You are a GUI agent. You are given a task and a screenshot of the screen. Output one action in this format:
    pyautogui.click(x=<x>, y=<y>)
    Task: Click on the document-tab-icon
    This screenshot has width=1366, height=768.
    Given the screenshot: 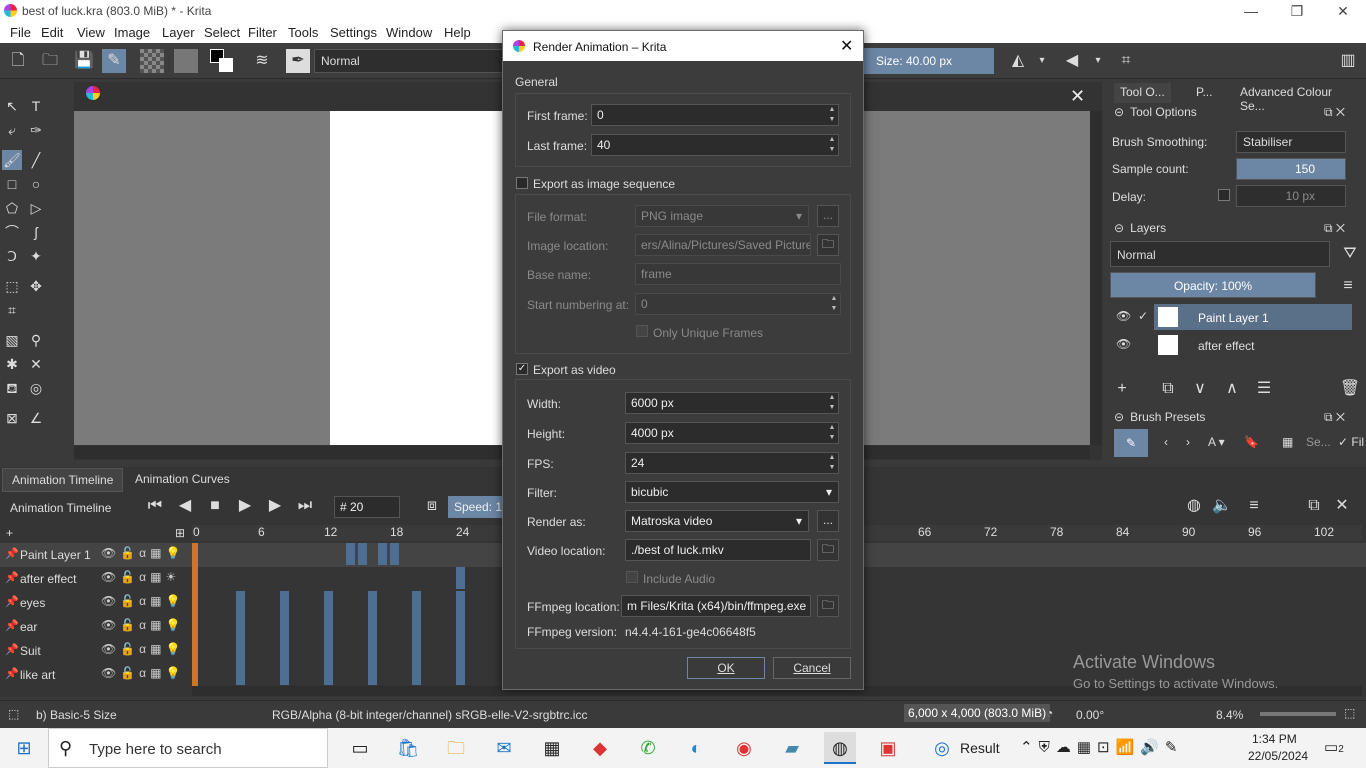 What is the action you would take?
    pyautogui.click(x=93, y=93)
    